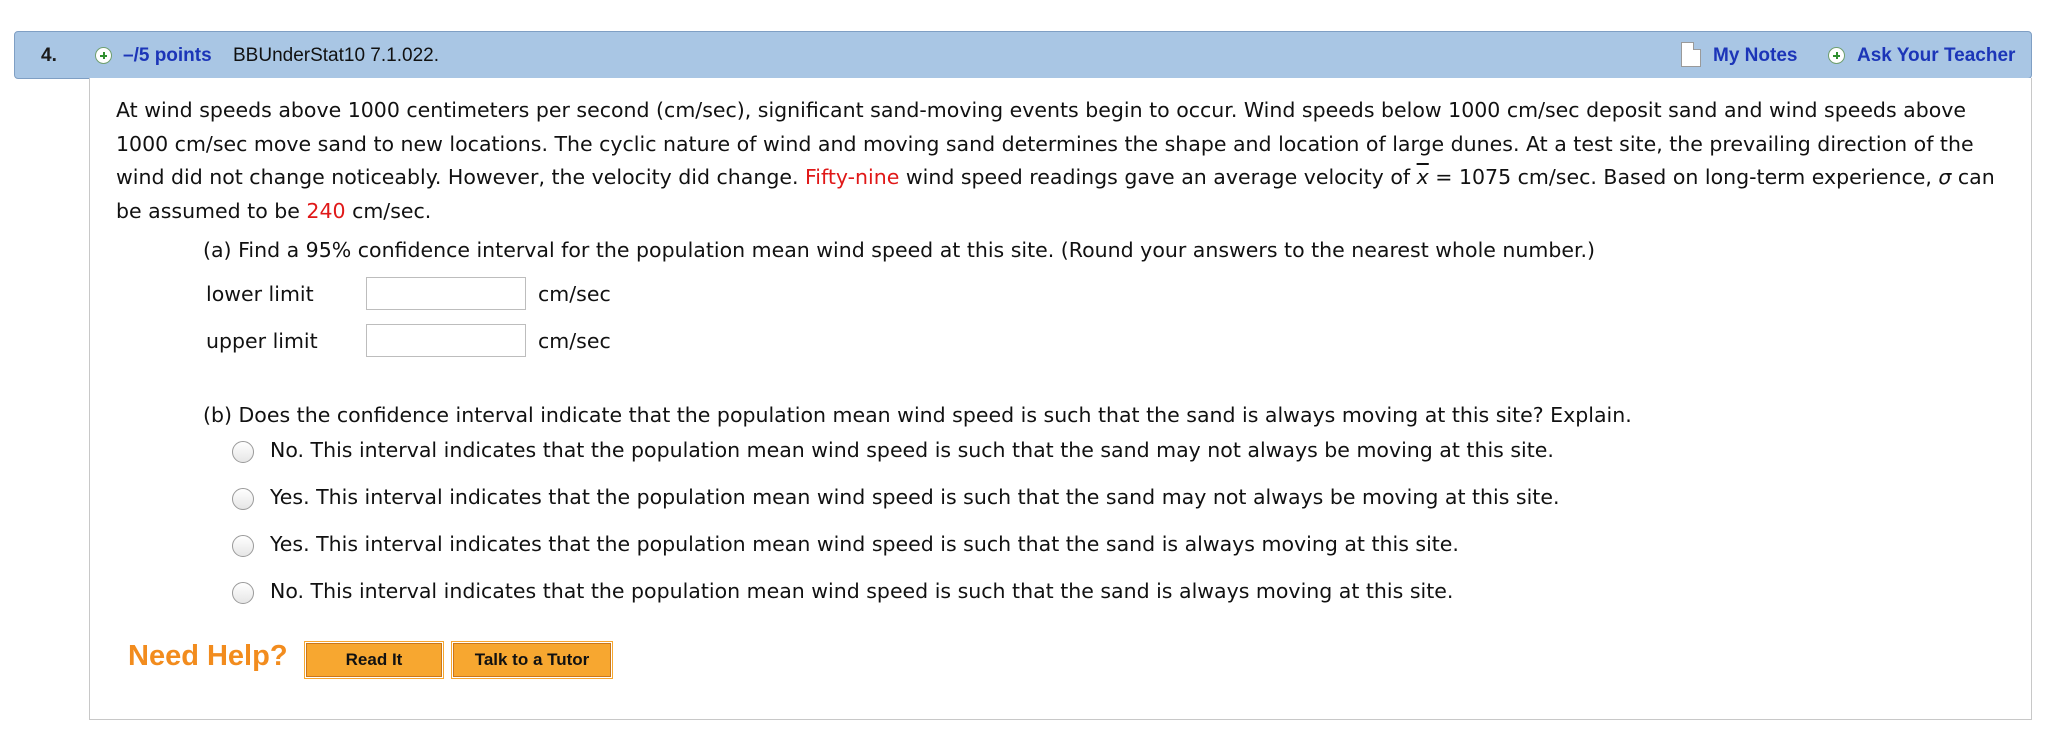 Image resolution: width=2046 pixels, height=744 pixels. What do you see at coordinates (1836, 55) in the screenshot?
I see `ask-teacher-plus-icon` at bounding box center [1836, 55].